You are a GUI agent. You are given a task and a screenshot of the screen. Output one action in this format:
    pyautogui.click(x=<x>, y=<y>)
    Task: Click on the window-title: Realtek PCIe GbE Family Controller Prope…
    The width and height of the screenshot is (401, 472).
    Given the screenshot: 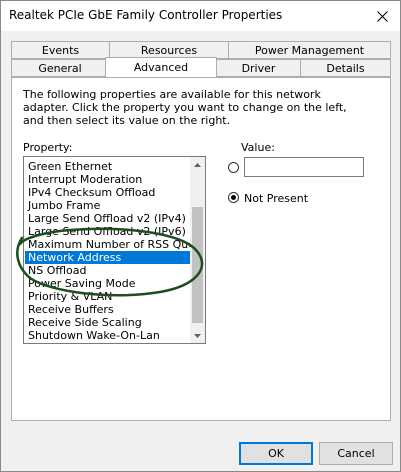 What is the action you would take?
    pyautogui.click(x=146, y=15)
    